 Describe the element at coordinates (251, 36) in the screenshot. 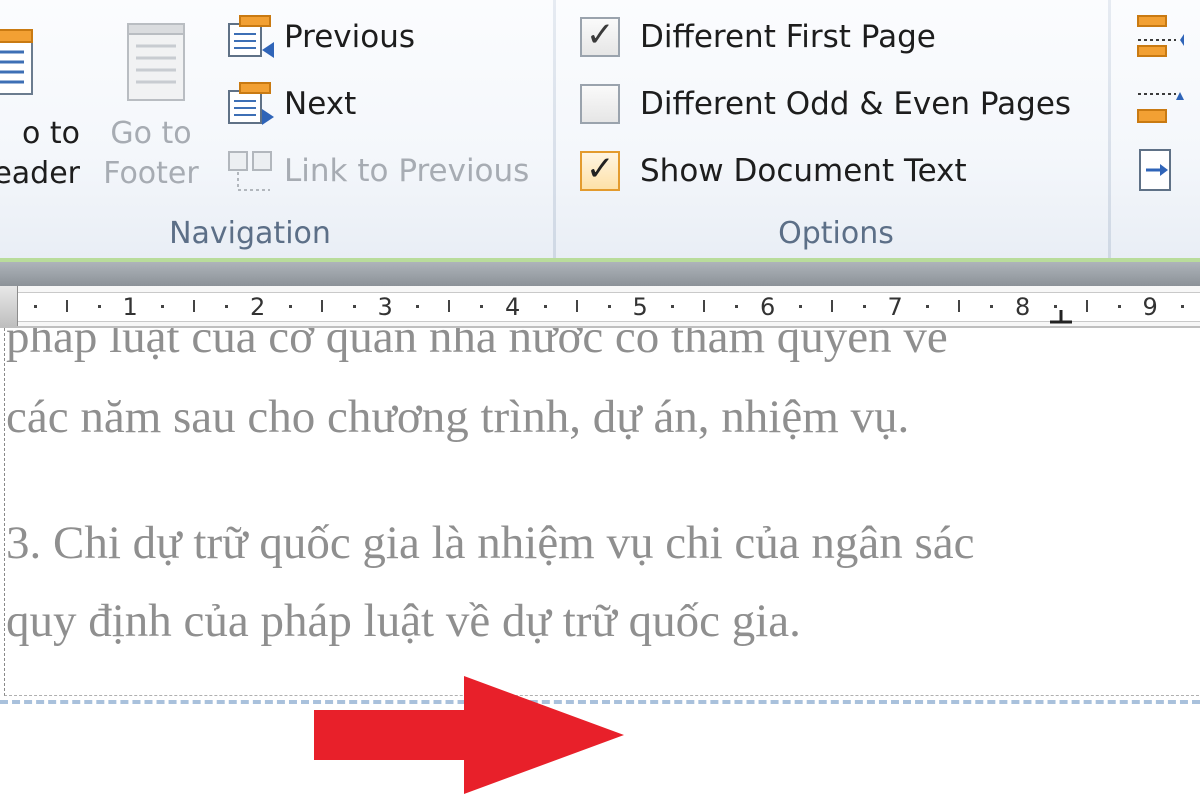

I see `previous-section-icon` at that location.